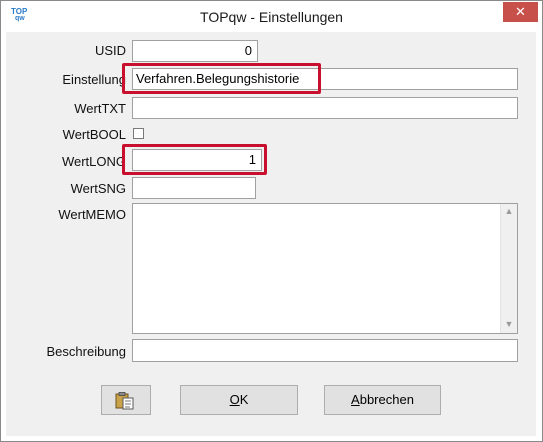 This screenshot has width=543, height=442. I want to click on close-icon: ✕, so click(520, 11).